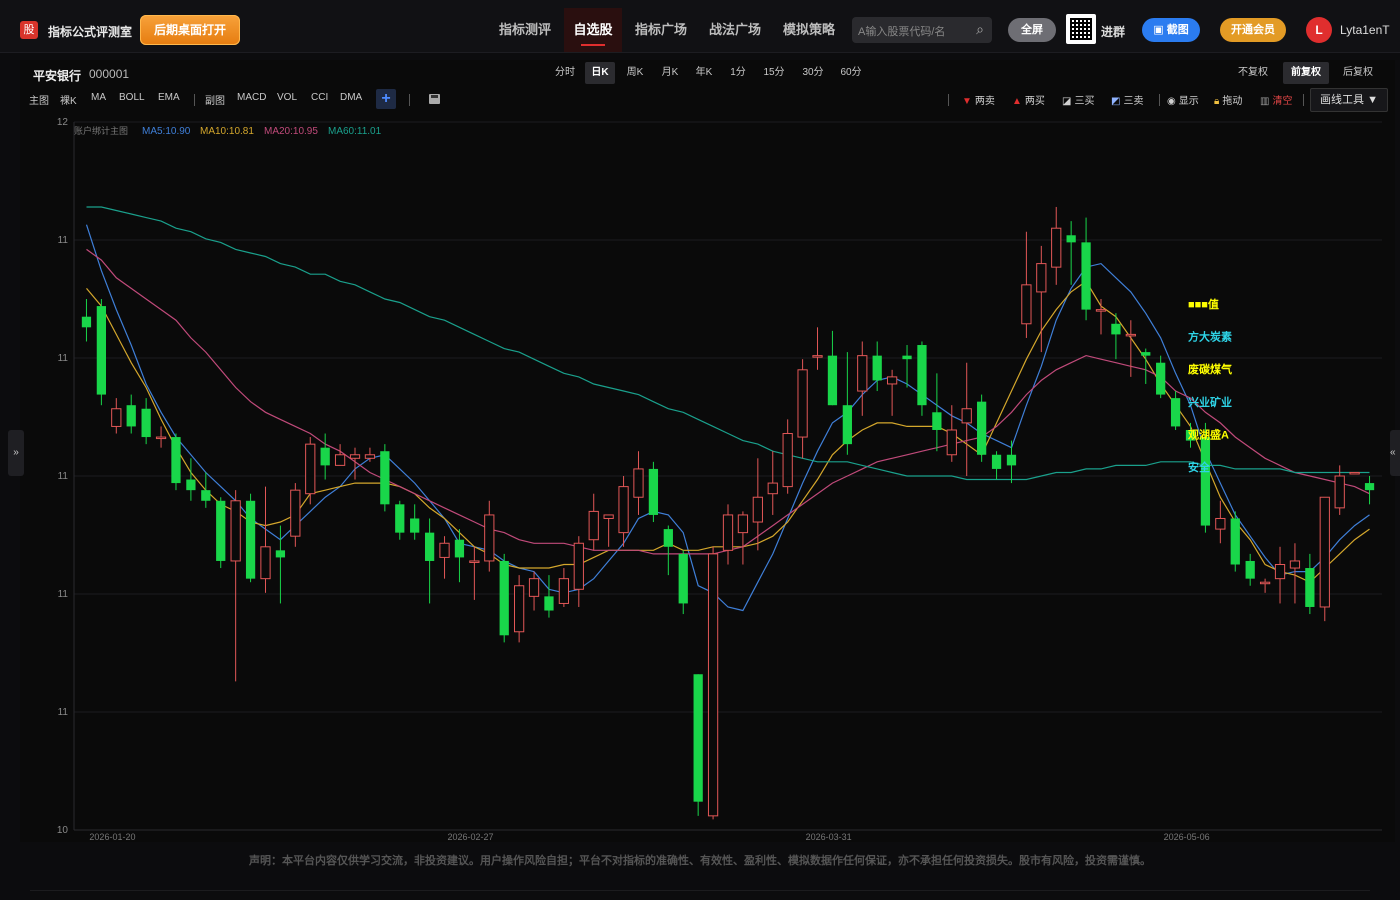 This screenshot has height=900, width=1400. I want to click on adjust-backward-tab: 后复权, so click(1358, 73).